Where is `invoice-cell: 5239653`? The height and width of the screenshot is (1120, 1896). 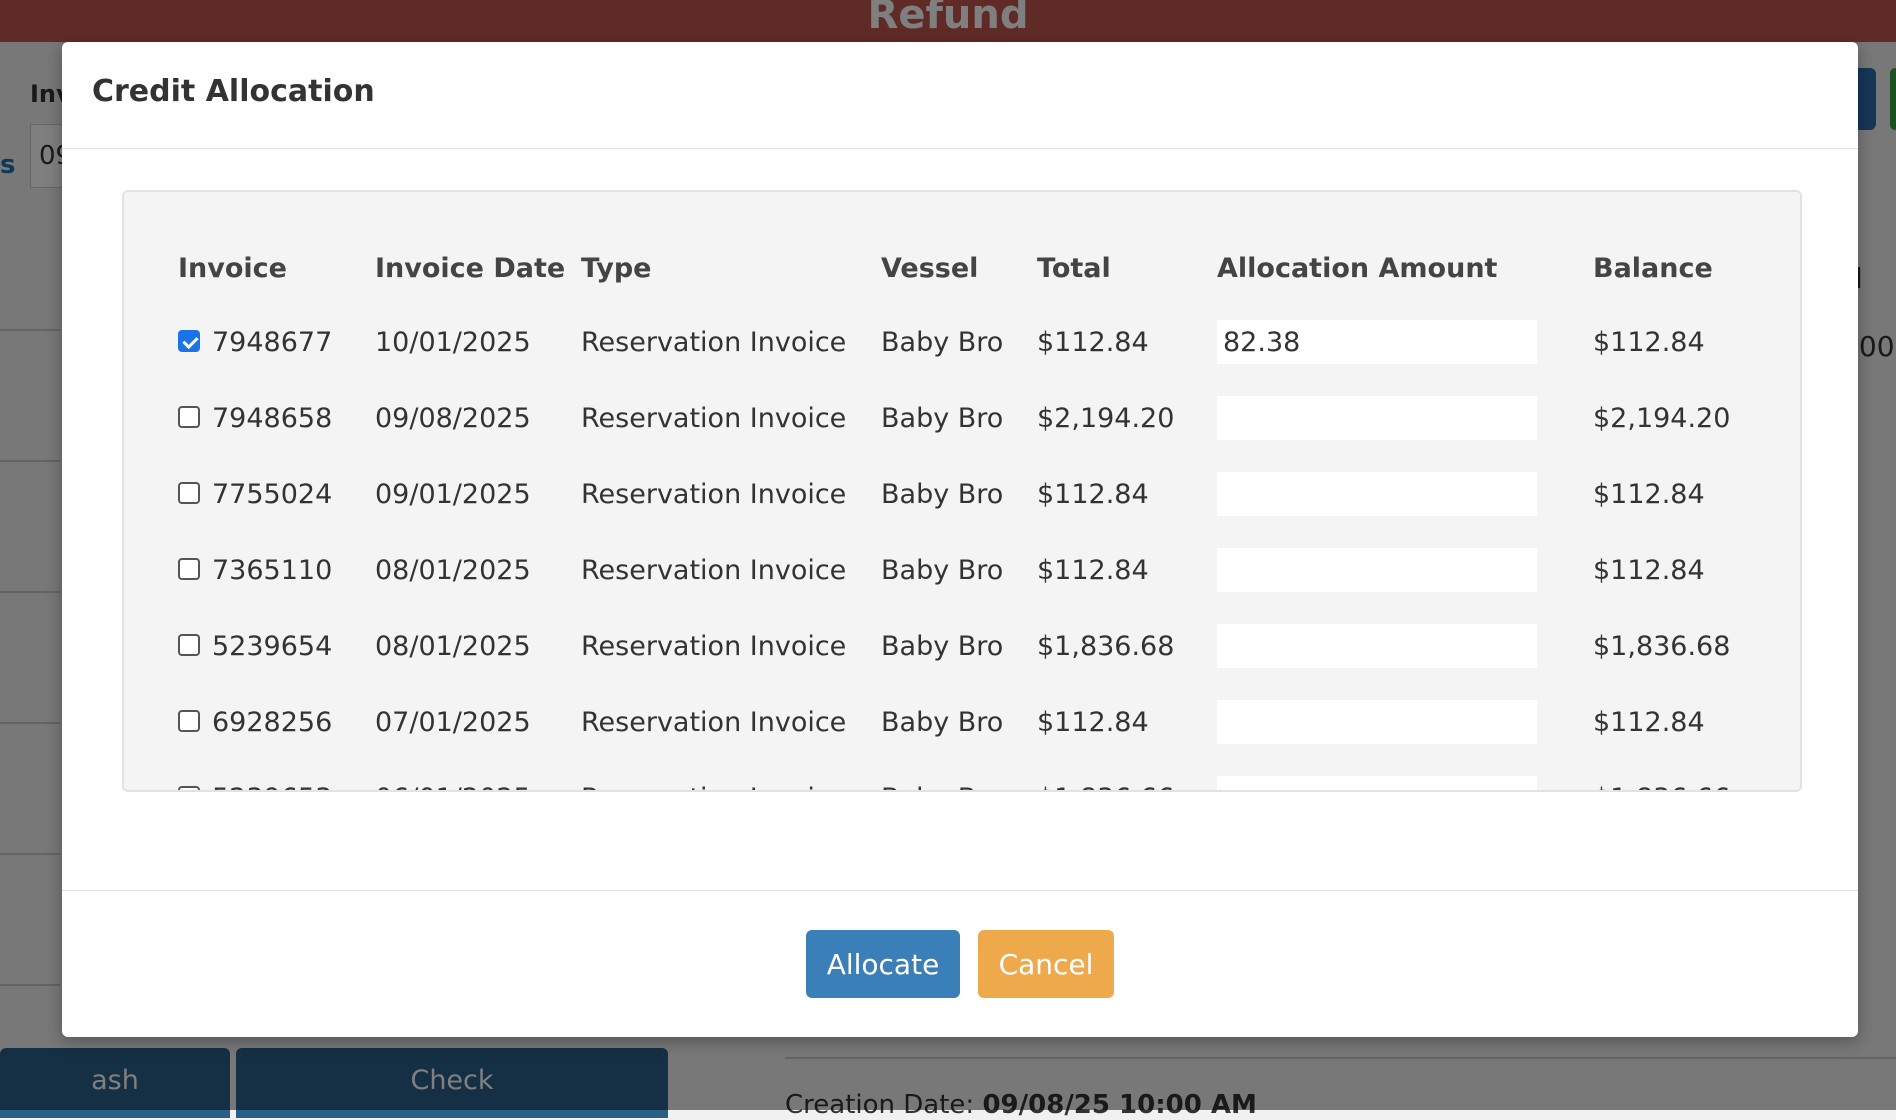 invoice-cell: 5239653 is located at coordinates (276, 775).